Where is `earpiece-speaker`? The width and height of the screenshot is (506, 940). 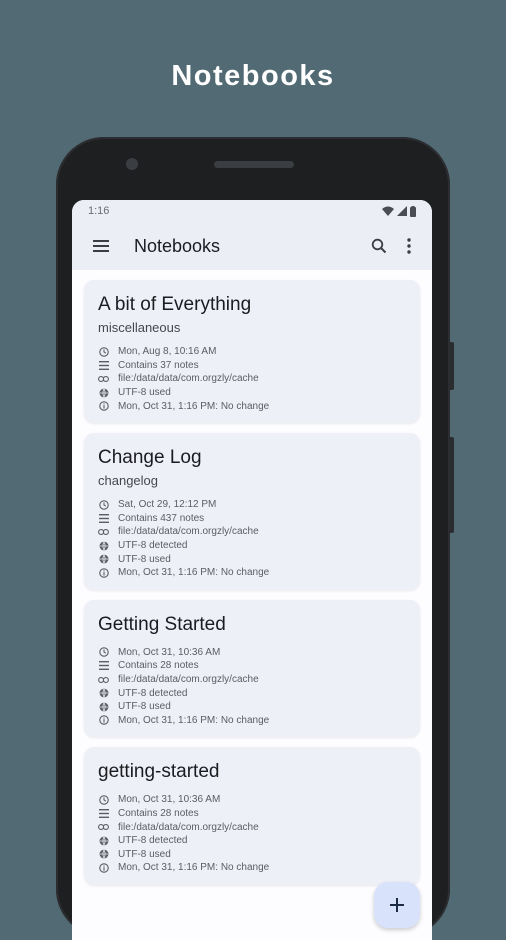
earpiece-speaker is located at coordinates (254, 164).